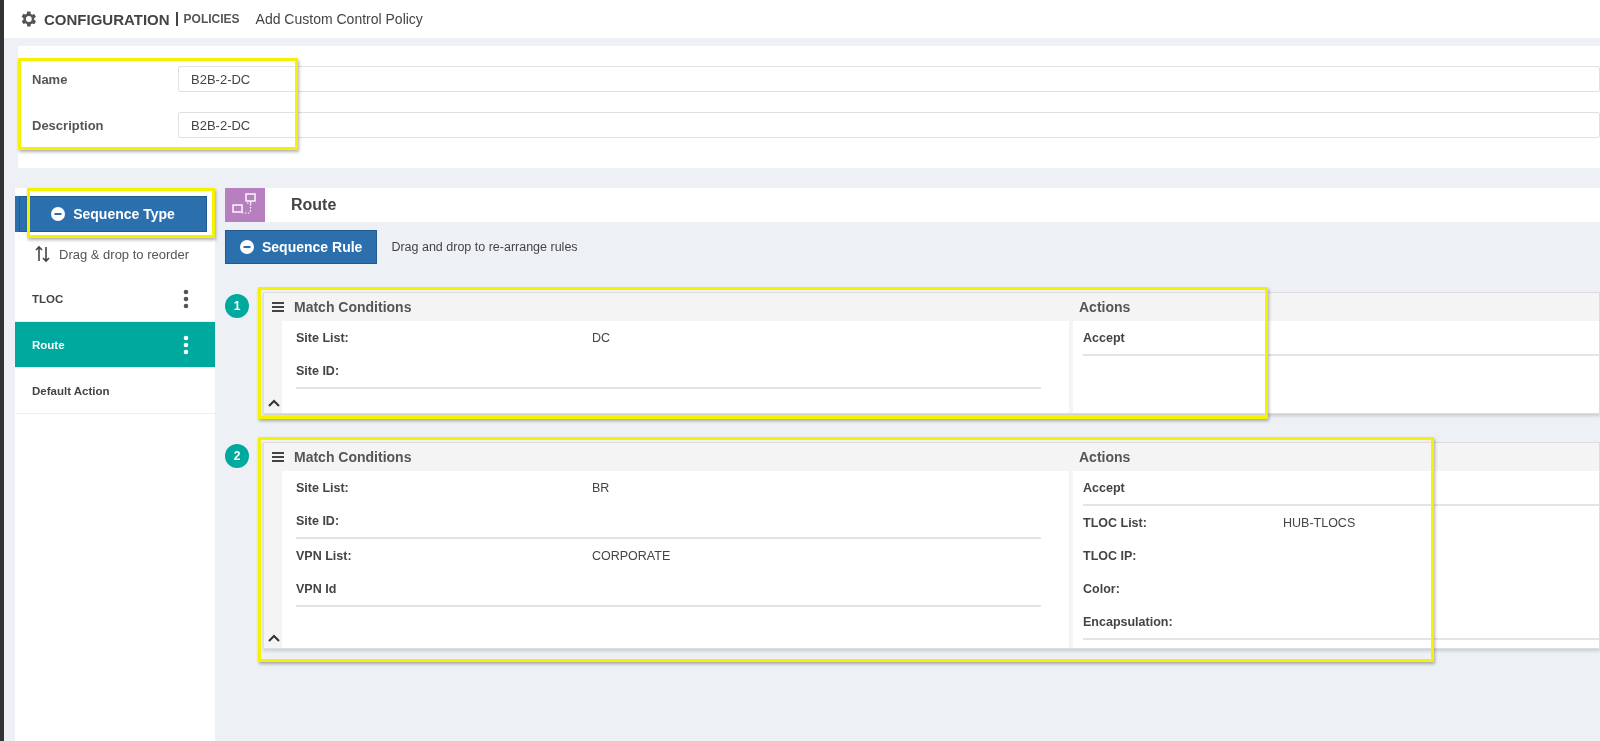  I want to click on condition-value: DC, so click(601, 337).